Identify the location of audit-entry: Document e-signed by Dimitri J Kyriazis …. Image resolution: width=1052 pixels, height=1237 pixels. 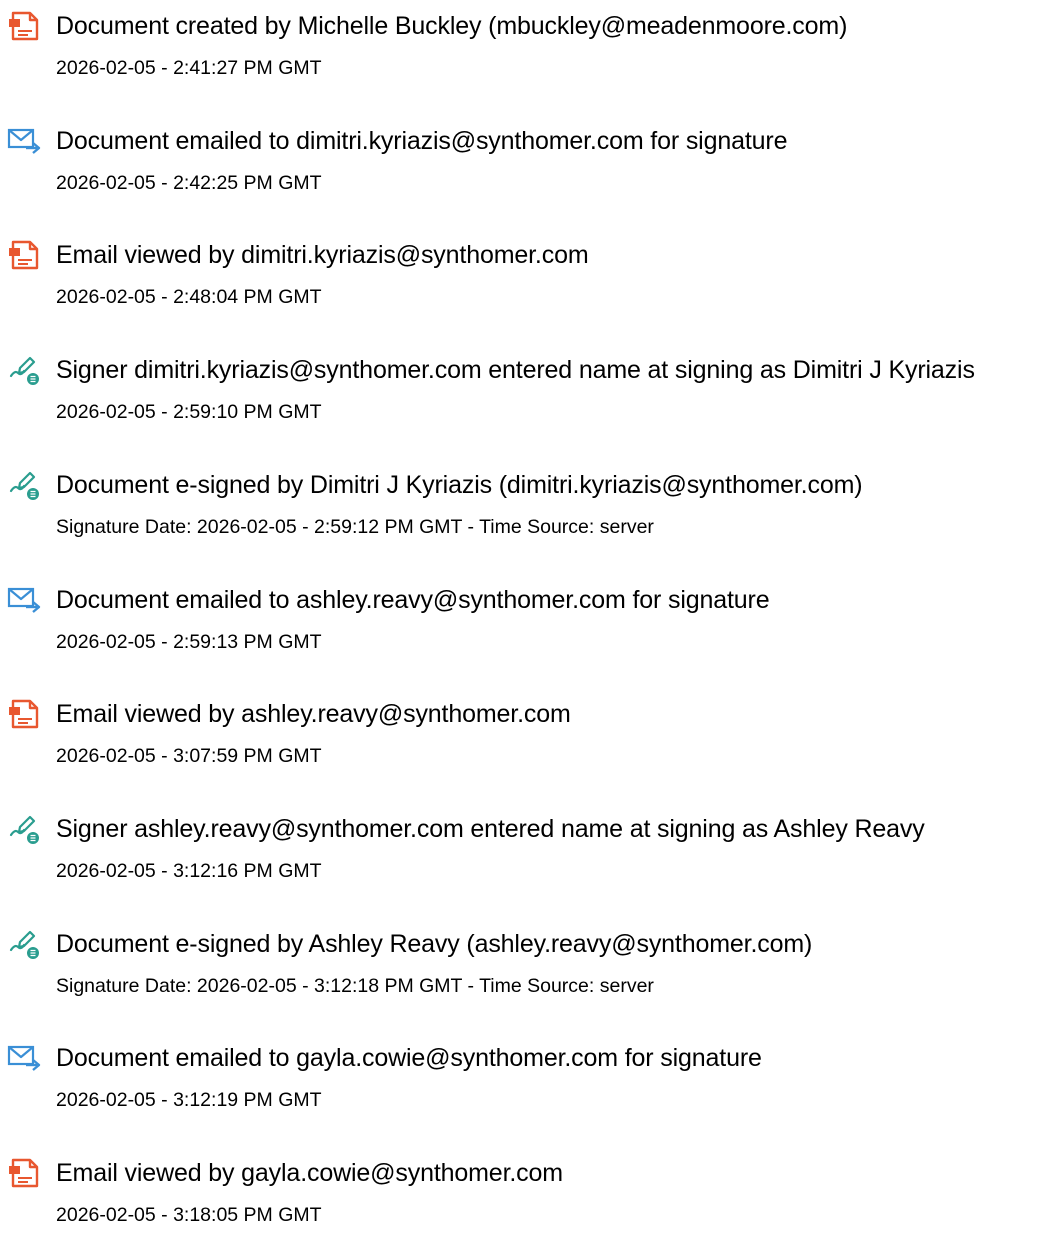
(526, 504).